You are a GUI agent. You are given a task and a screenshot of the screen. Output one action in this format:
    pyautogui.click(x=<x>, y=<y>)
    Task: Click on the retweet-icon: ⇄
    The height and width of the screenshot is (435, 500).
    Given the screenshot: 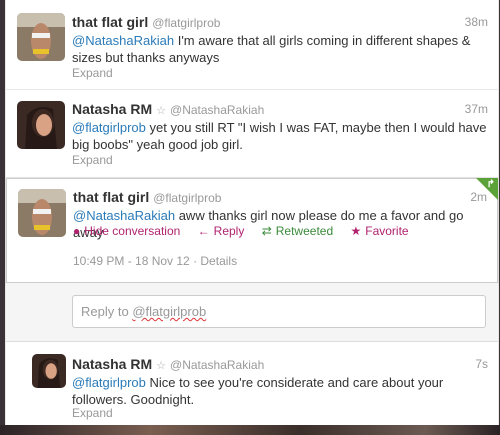 What is the action you would take?
    pyautogui.click(x=266, y=231)
    